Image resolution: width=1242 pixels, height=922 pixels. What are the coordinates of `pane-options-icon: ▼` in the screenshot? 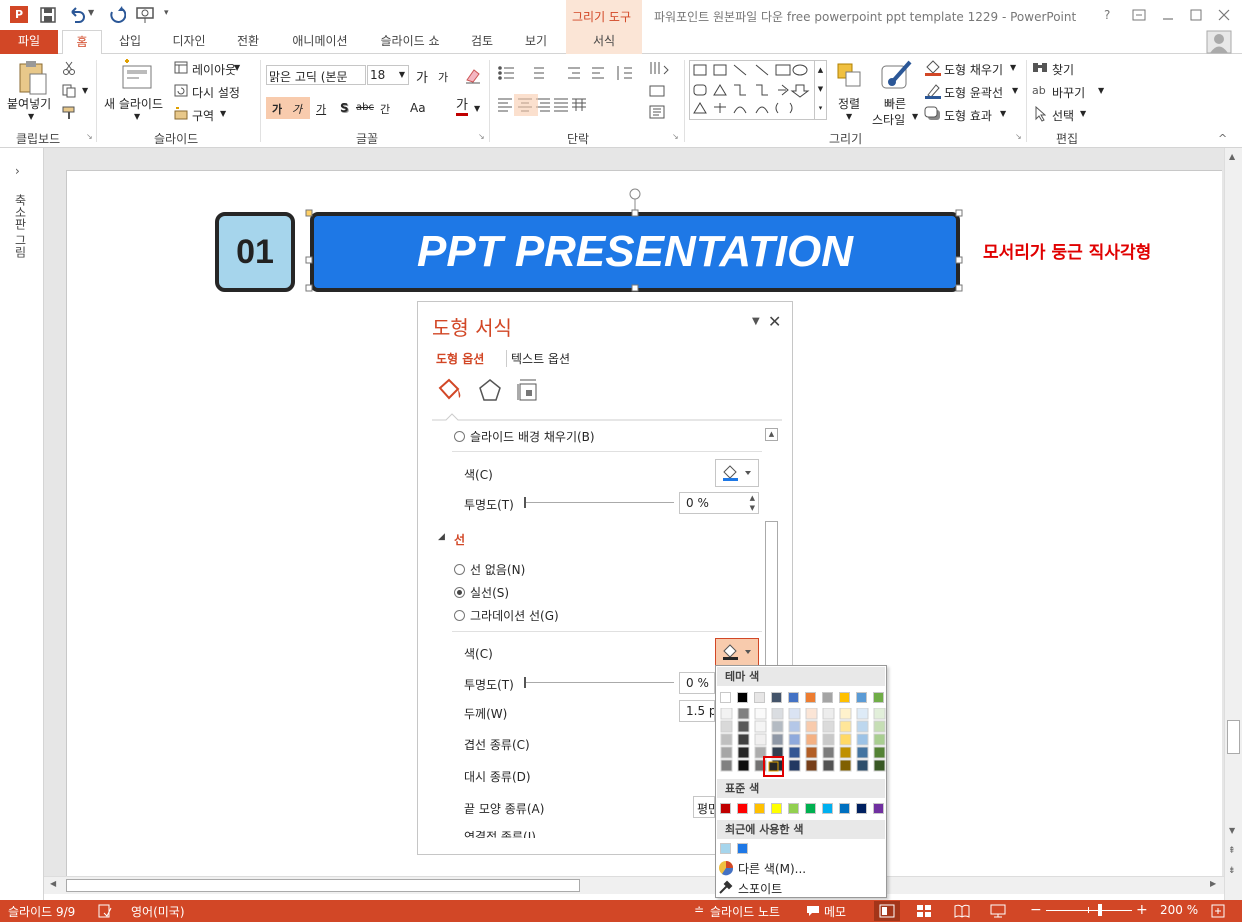 It's located at (756, 321).